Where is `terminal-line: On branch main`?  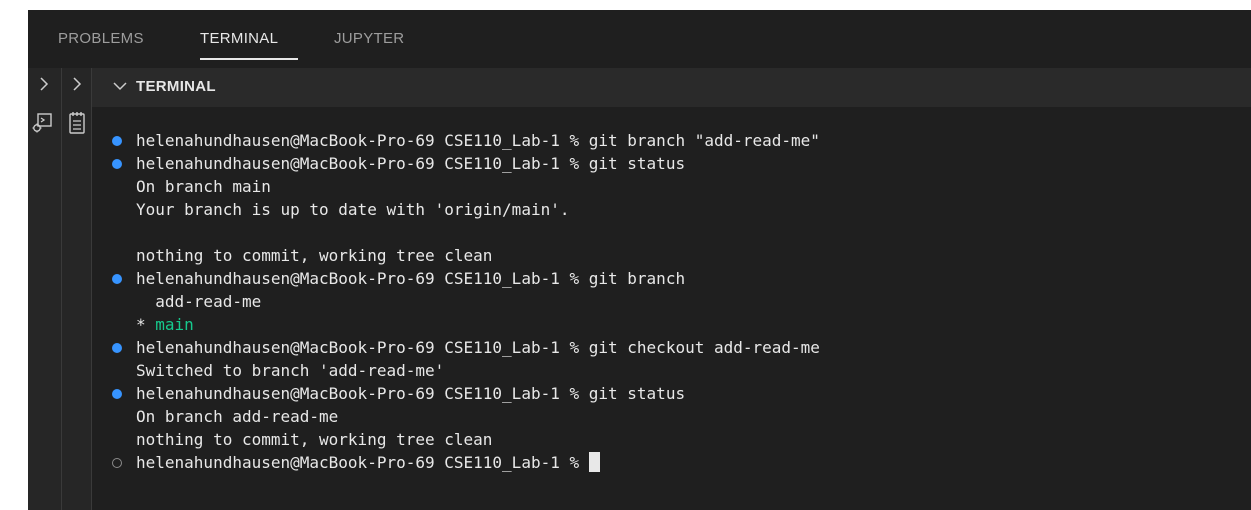 terminal-line: On branch main is located at coordinates (203, 186).